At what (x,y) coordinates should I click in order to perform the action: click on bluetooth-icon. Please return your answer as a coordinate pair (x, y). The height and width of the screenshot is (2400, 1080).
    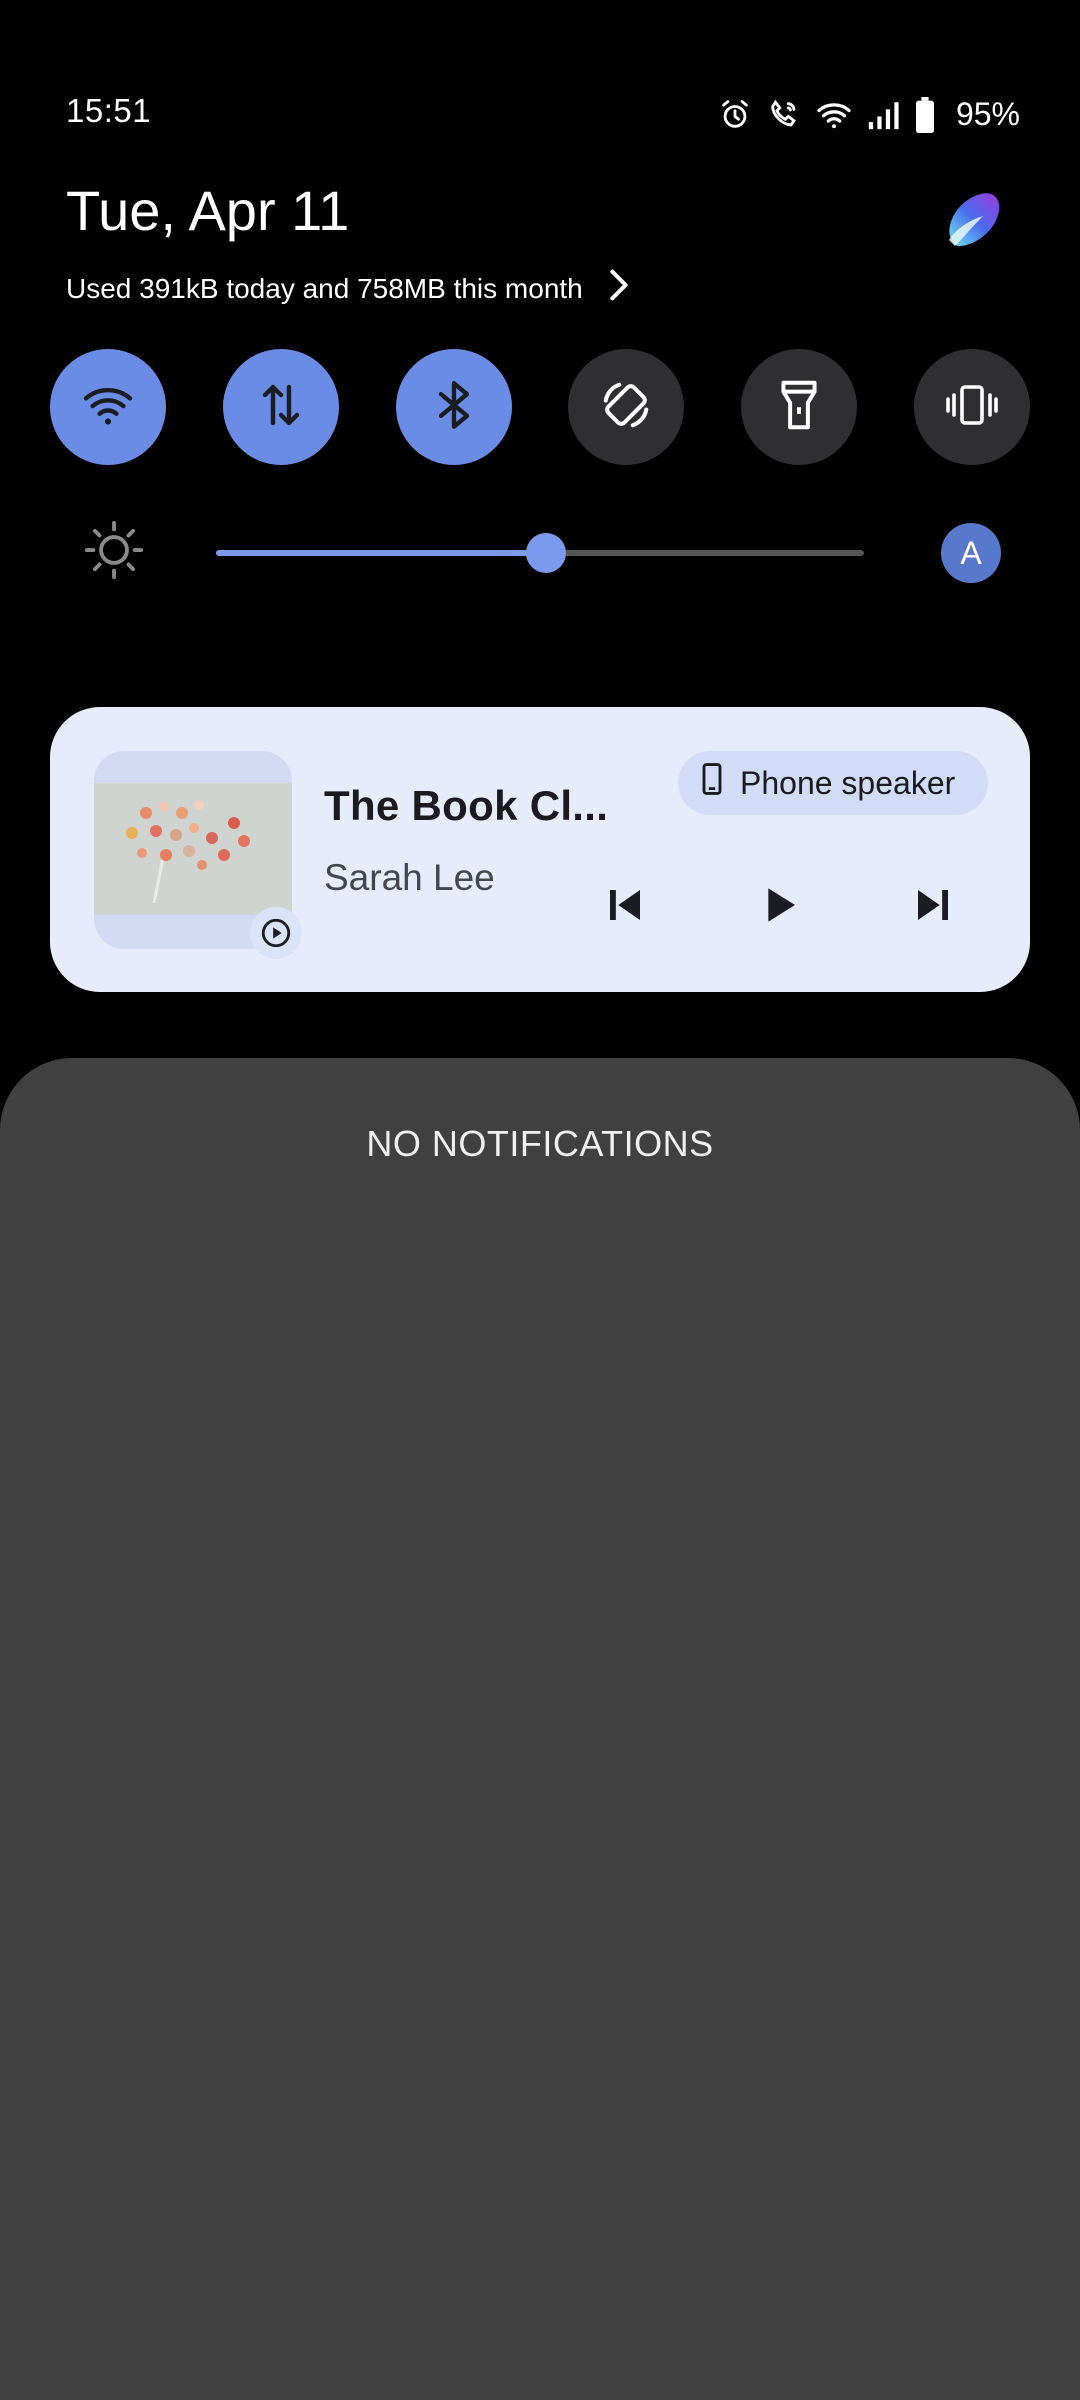
    Looking at the image, I should click on (454, 407).